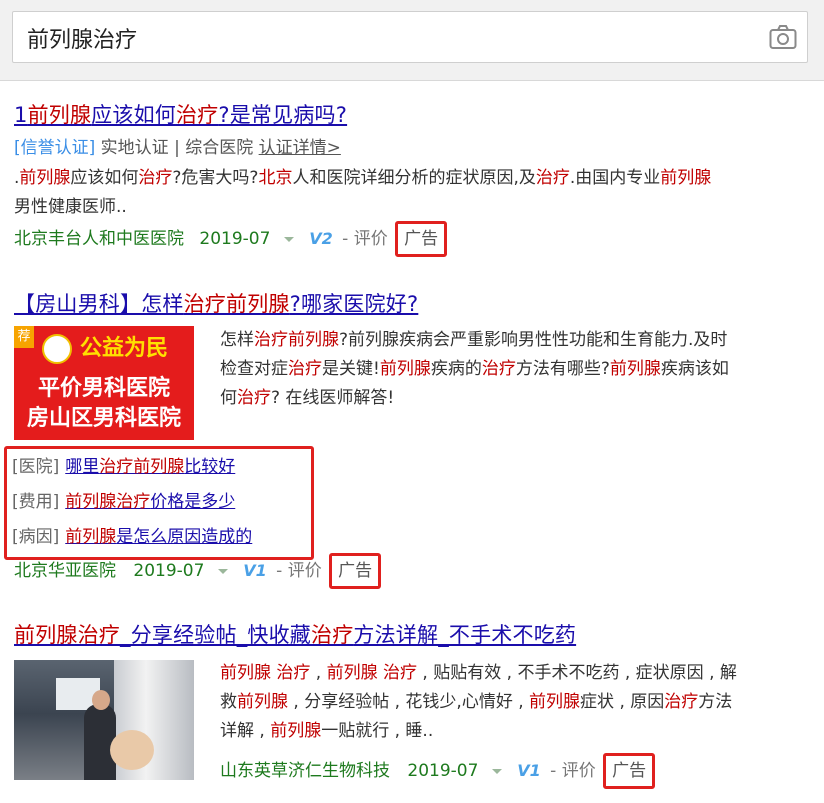 The height and width of the screenshot is (803, 824). I want to click on text-run: 症状 , 原因, so click(622, 702).